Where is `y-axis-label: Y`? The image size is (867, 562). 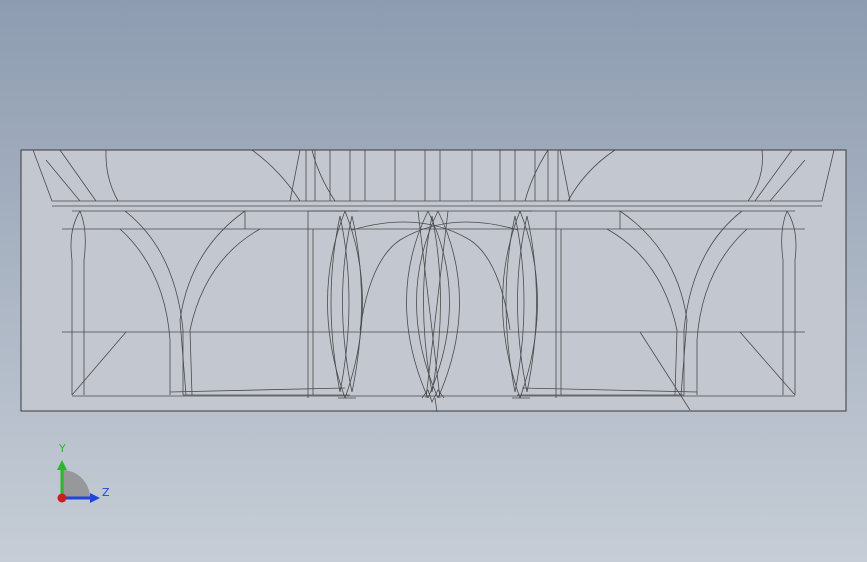 y-axis-label: Y is located at coordinates (62, 448).